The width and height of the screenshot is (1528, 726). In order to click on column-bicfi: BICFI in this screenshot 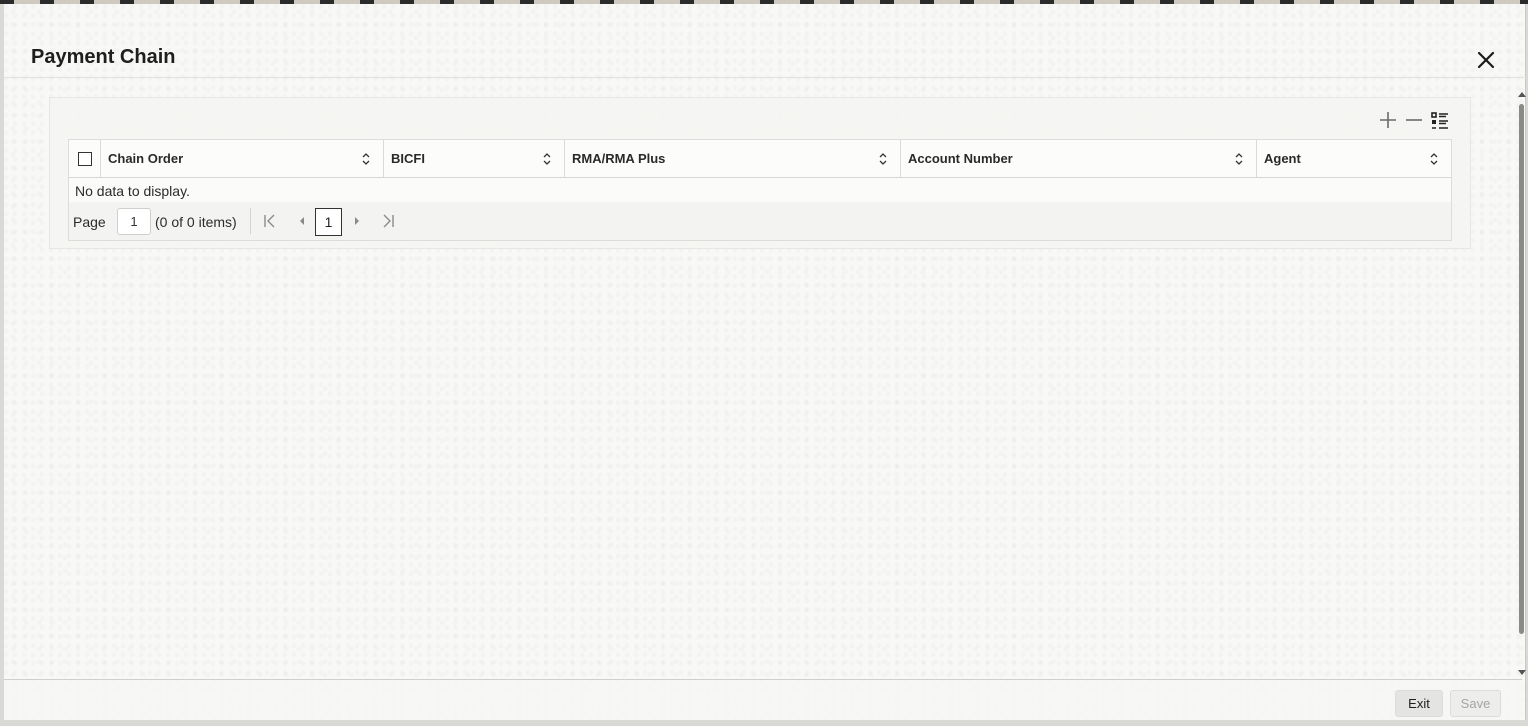, I will do `click(474, 158)`.